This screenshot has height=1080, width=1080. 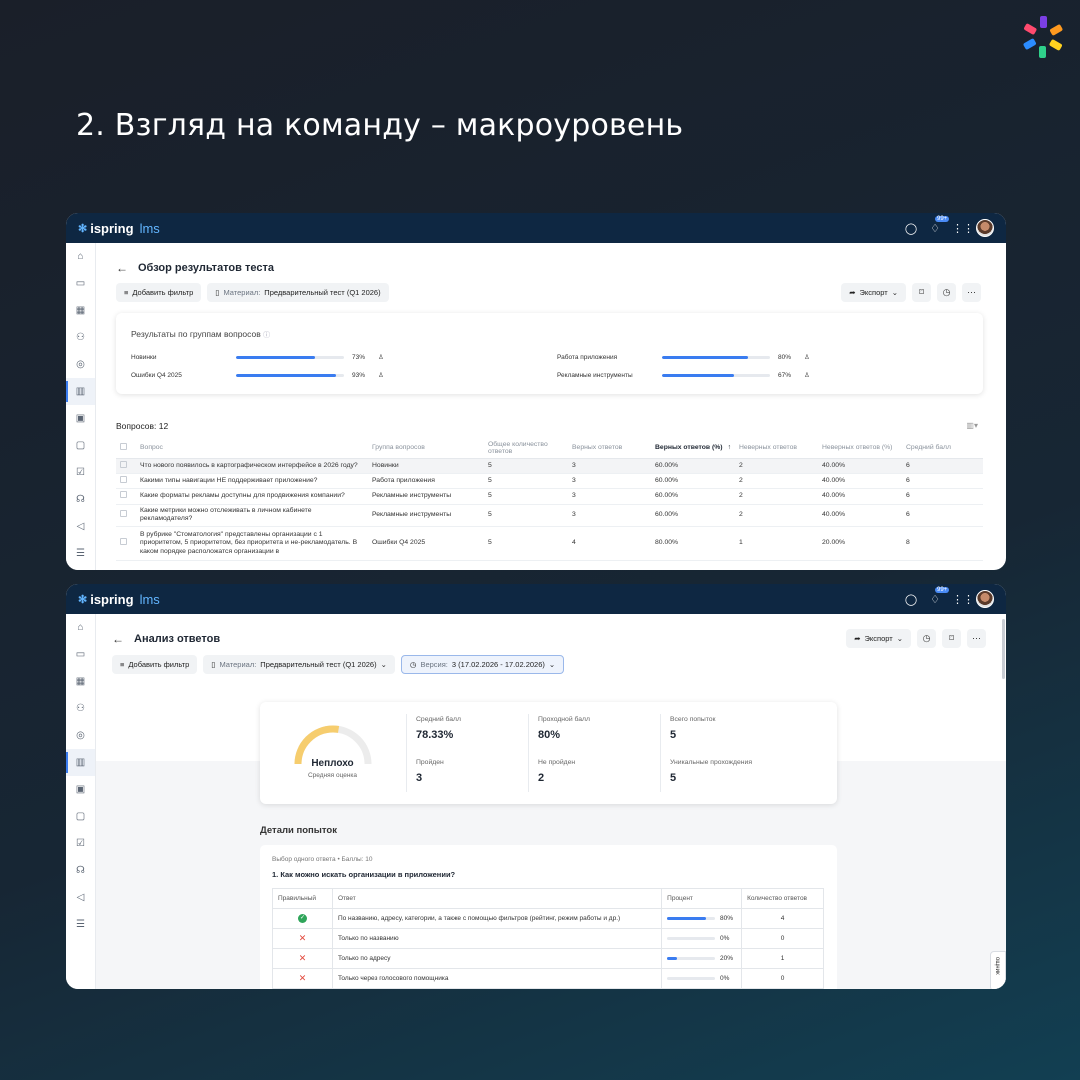 I want to click on answer-progress-bar, so click(x=691, y=958).